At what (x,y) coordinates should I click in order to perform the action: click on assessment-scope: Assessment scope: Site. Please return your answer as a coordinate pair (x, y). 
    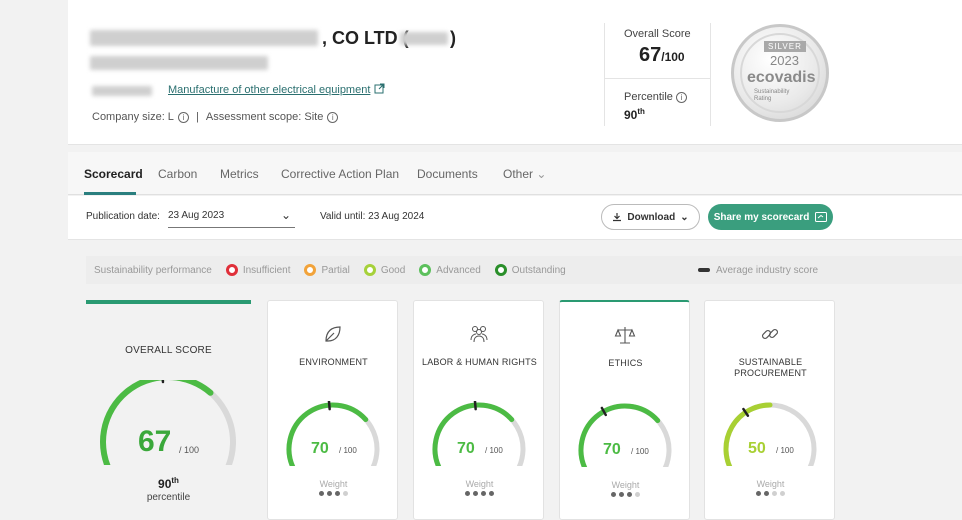
    Looking at the image, I should click on (264, 117).